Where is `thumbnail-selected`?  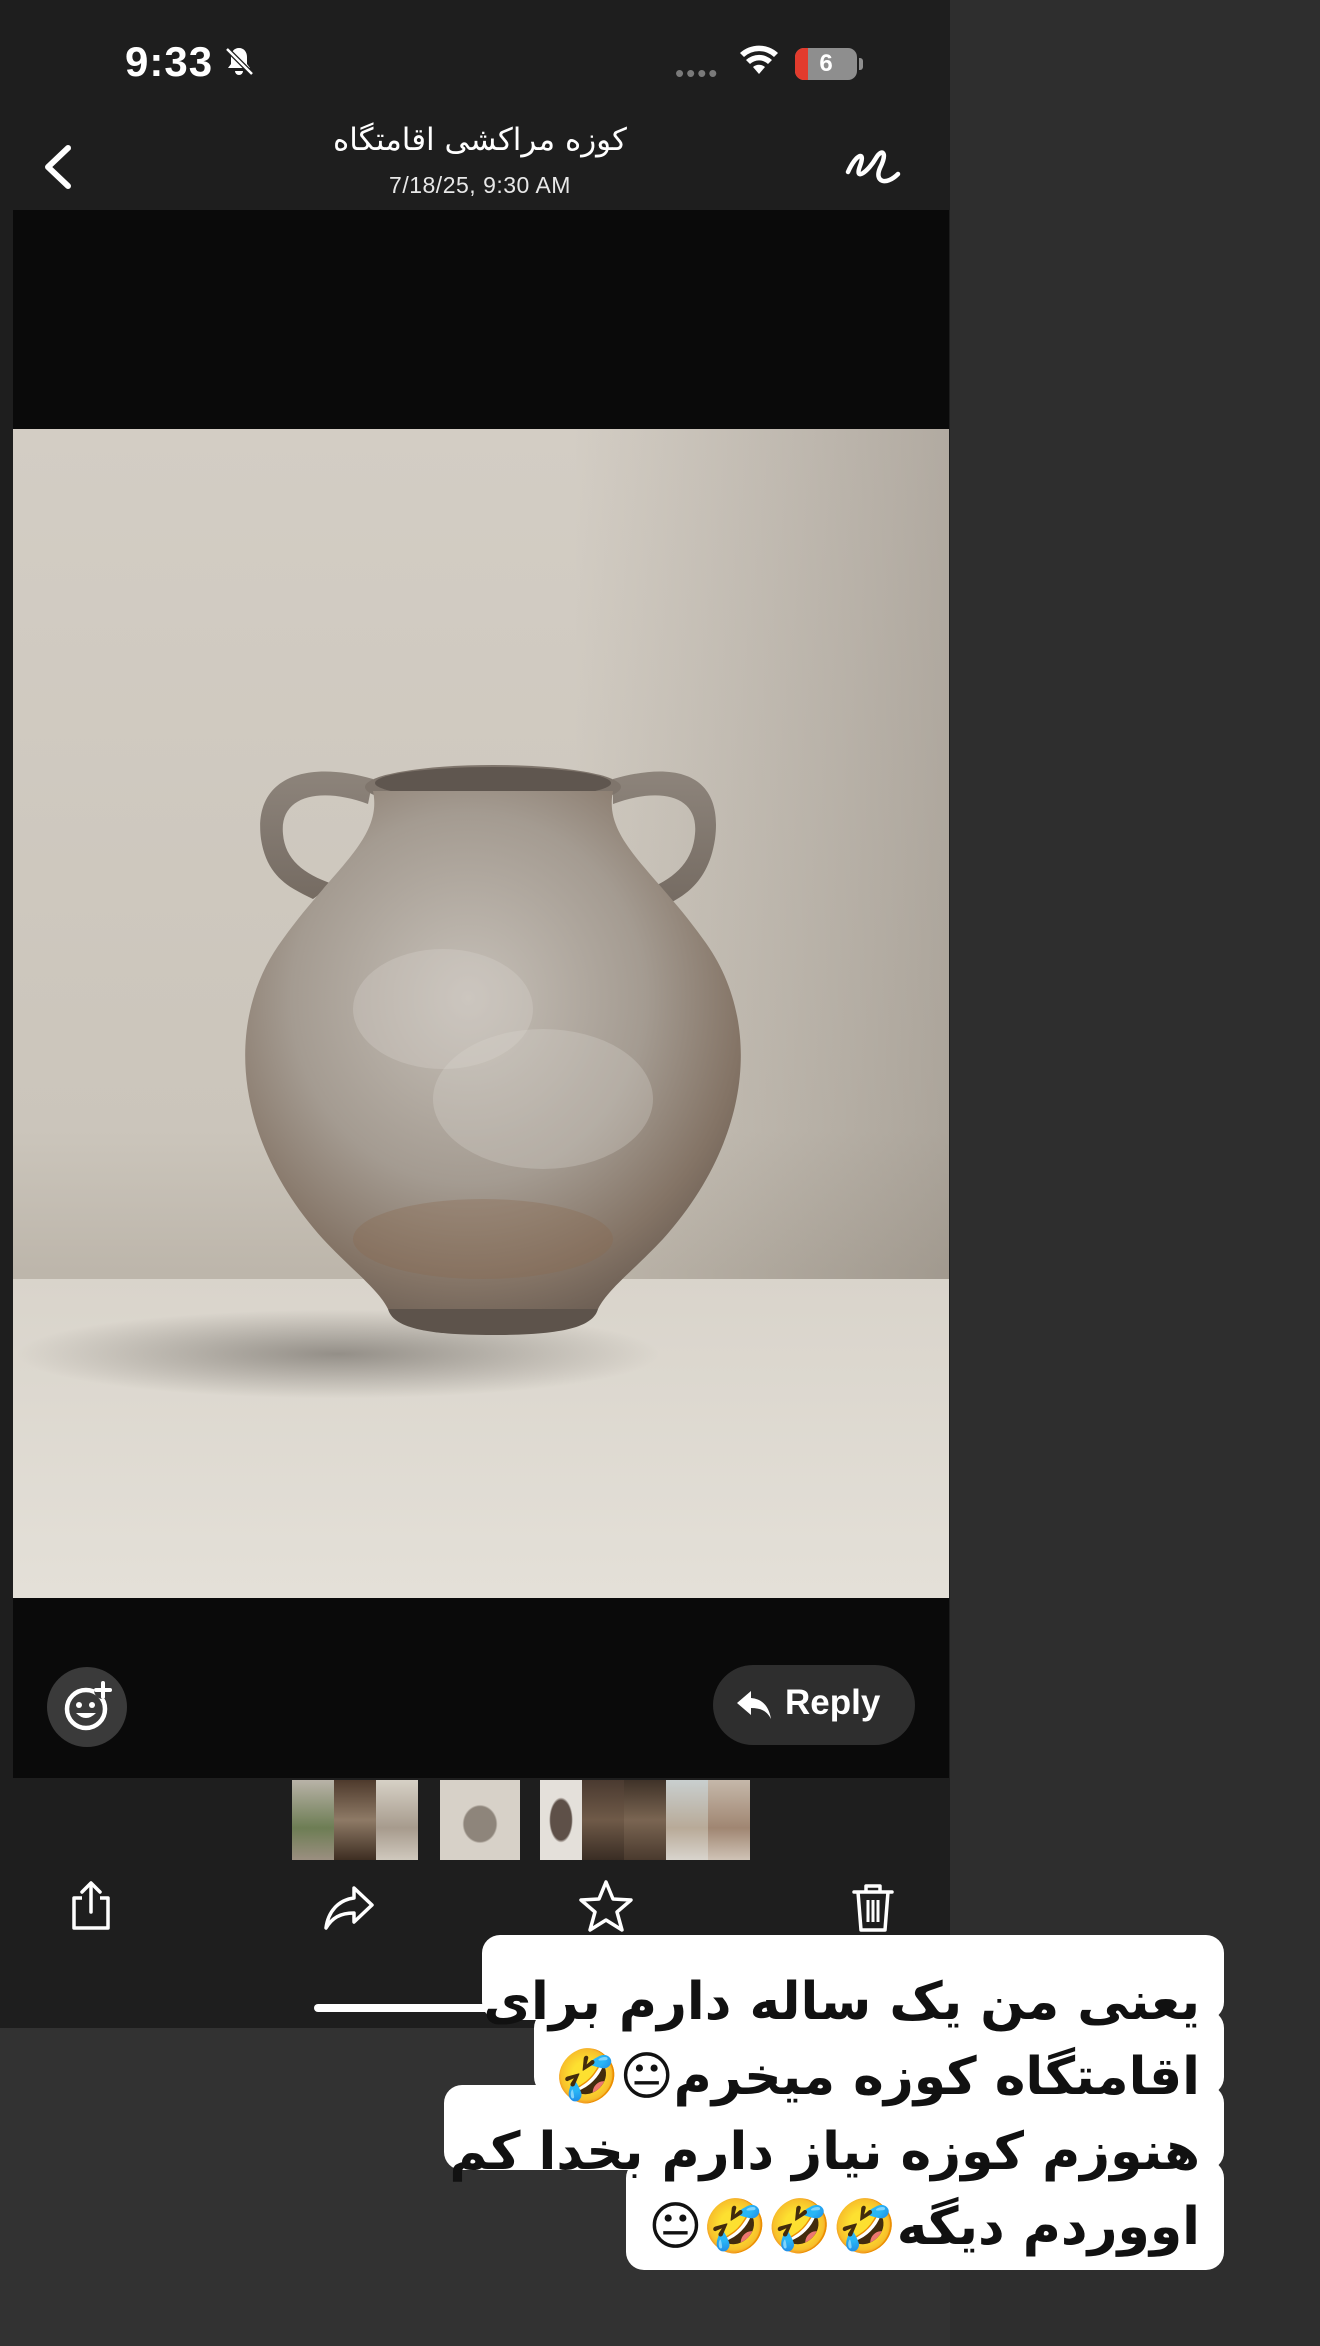
thumbnail-selected is located at coordinates (480, 1820).